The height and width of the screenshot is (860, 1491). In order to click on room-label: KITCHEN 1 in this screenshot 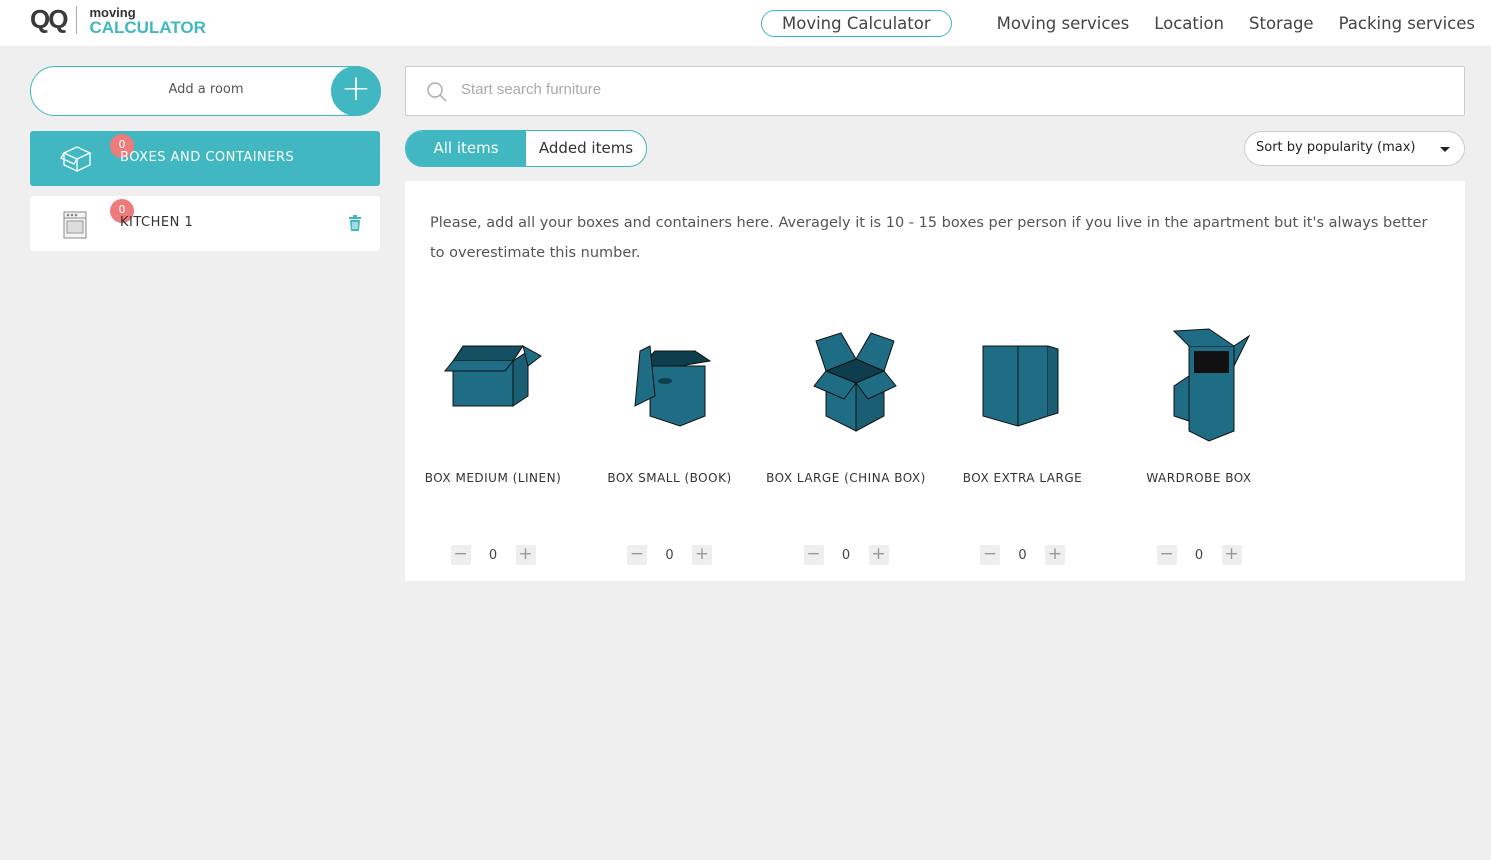, I will do `click(157, 222)`.